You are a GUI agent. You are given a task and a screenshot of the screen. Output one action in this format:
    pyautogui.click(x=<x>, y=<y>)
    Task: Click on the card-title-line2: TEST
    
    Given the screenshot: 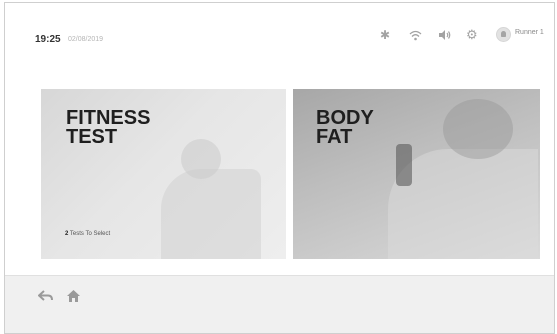 What is the action you would take?
    pyautogui.click(x=92, y=137)
    